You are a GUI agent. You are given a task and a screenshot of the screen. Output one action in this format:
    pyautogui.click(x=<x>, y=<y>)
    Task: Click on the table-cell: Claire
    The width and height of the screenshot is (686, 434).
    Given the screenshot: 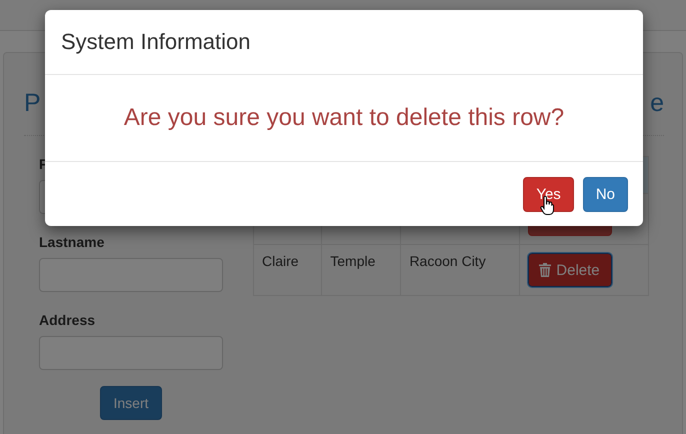 What is the action you would take?
    pyautogui.click(x=280, y=261)
    